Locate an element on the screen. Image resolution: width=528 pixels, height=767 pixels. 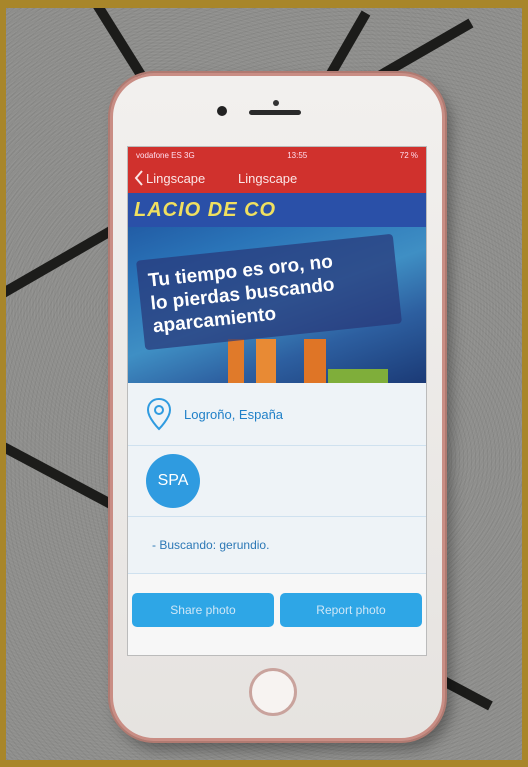
status-bar: vodafone ES 3G 13:55 72 % is located at coordinates (277, 155).